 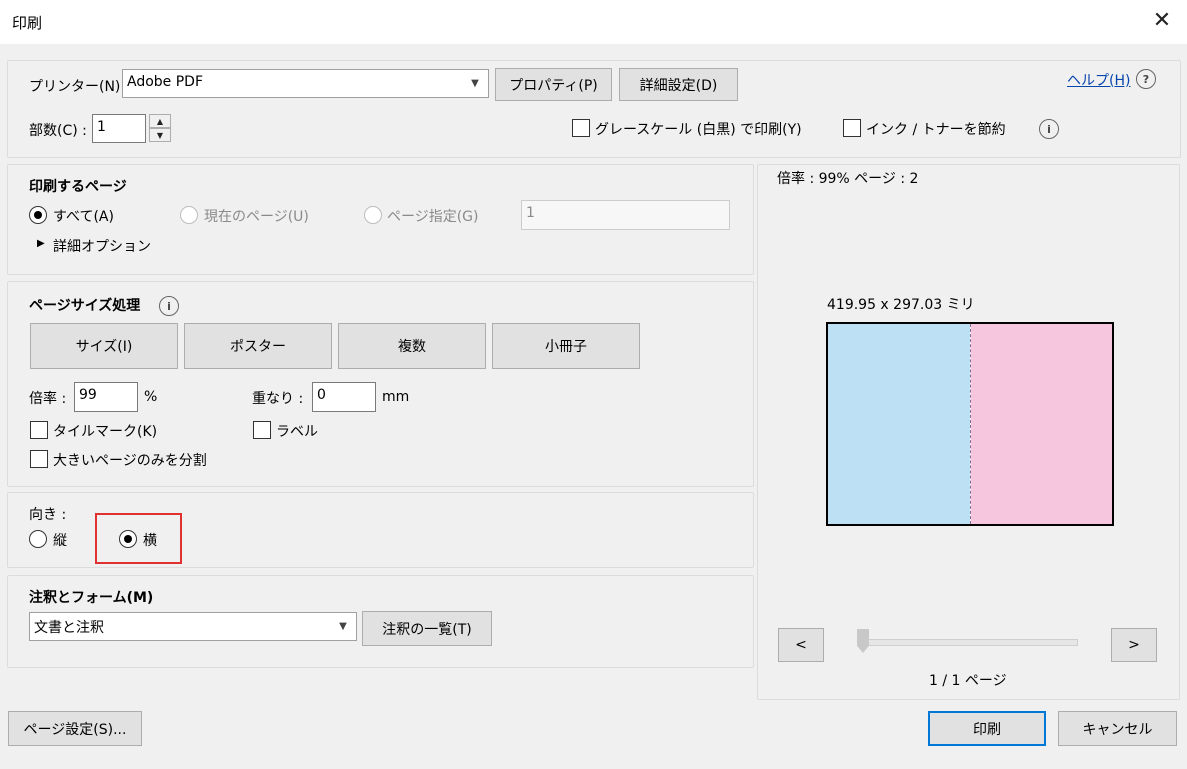 What do you see at coordinates (91, 598) in the screenshot?
I see `comments-heading: 注釈とフォーム(M)` at bounding box center [91, 598].